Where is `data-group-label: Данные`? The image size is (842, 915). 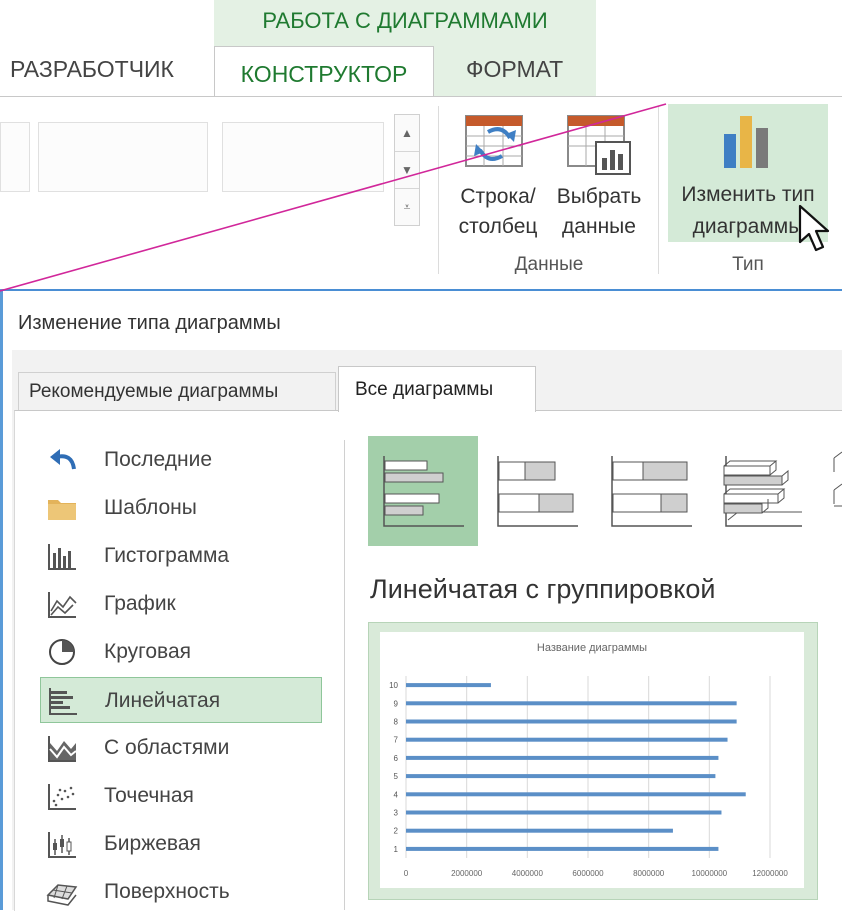
data-group-label: Данные is located at coordinates (549, 264).